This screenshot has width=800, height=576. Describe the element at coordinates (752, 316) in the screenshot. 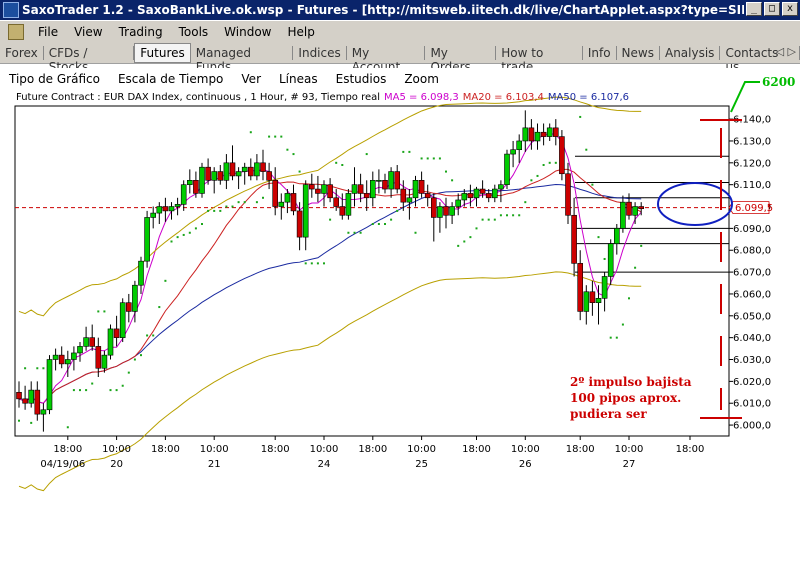

I see `y-tick-label: 6.050,0` at that location.